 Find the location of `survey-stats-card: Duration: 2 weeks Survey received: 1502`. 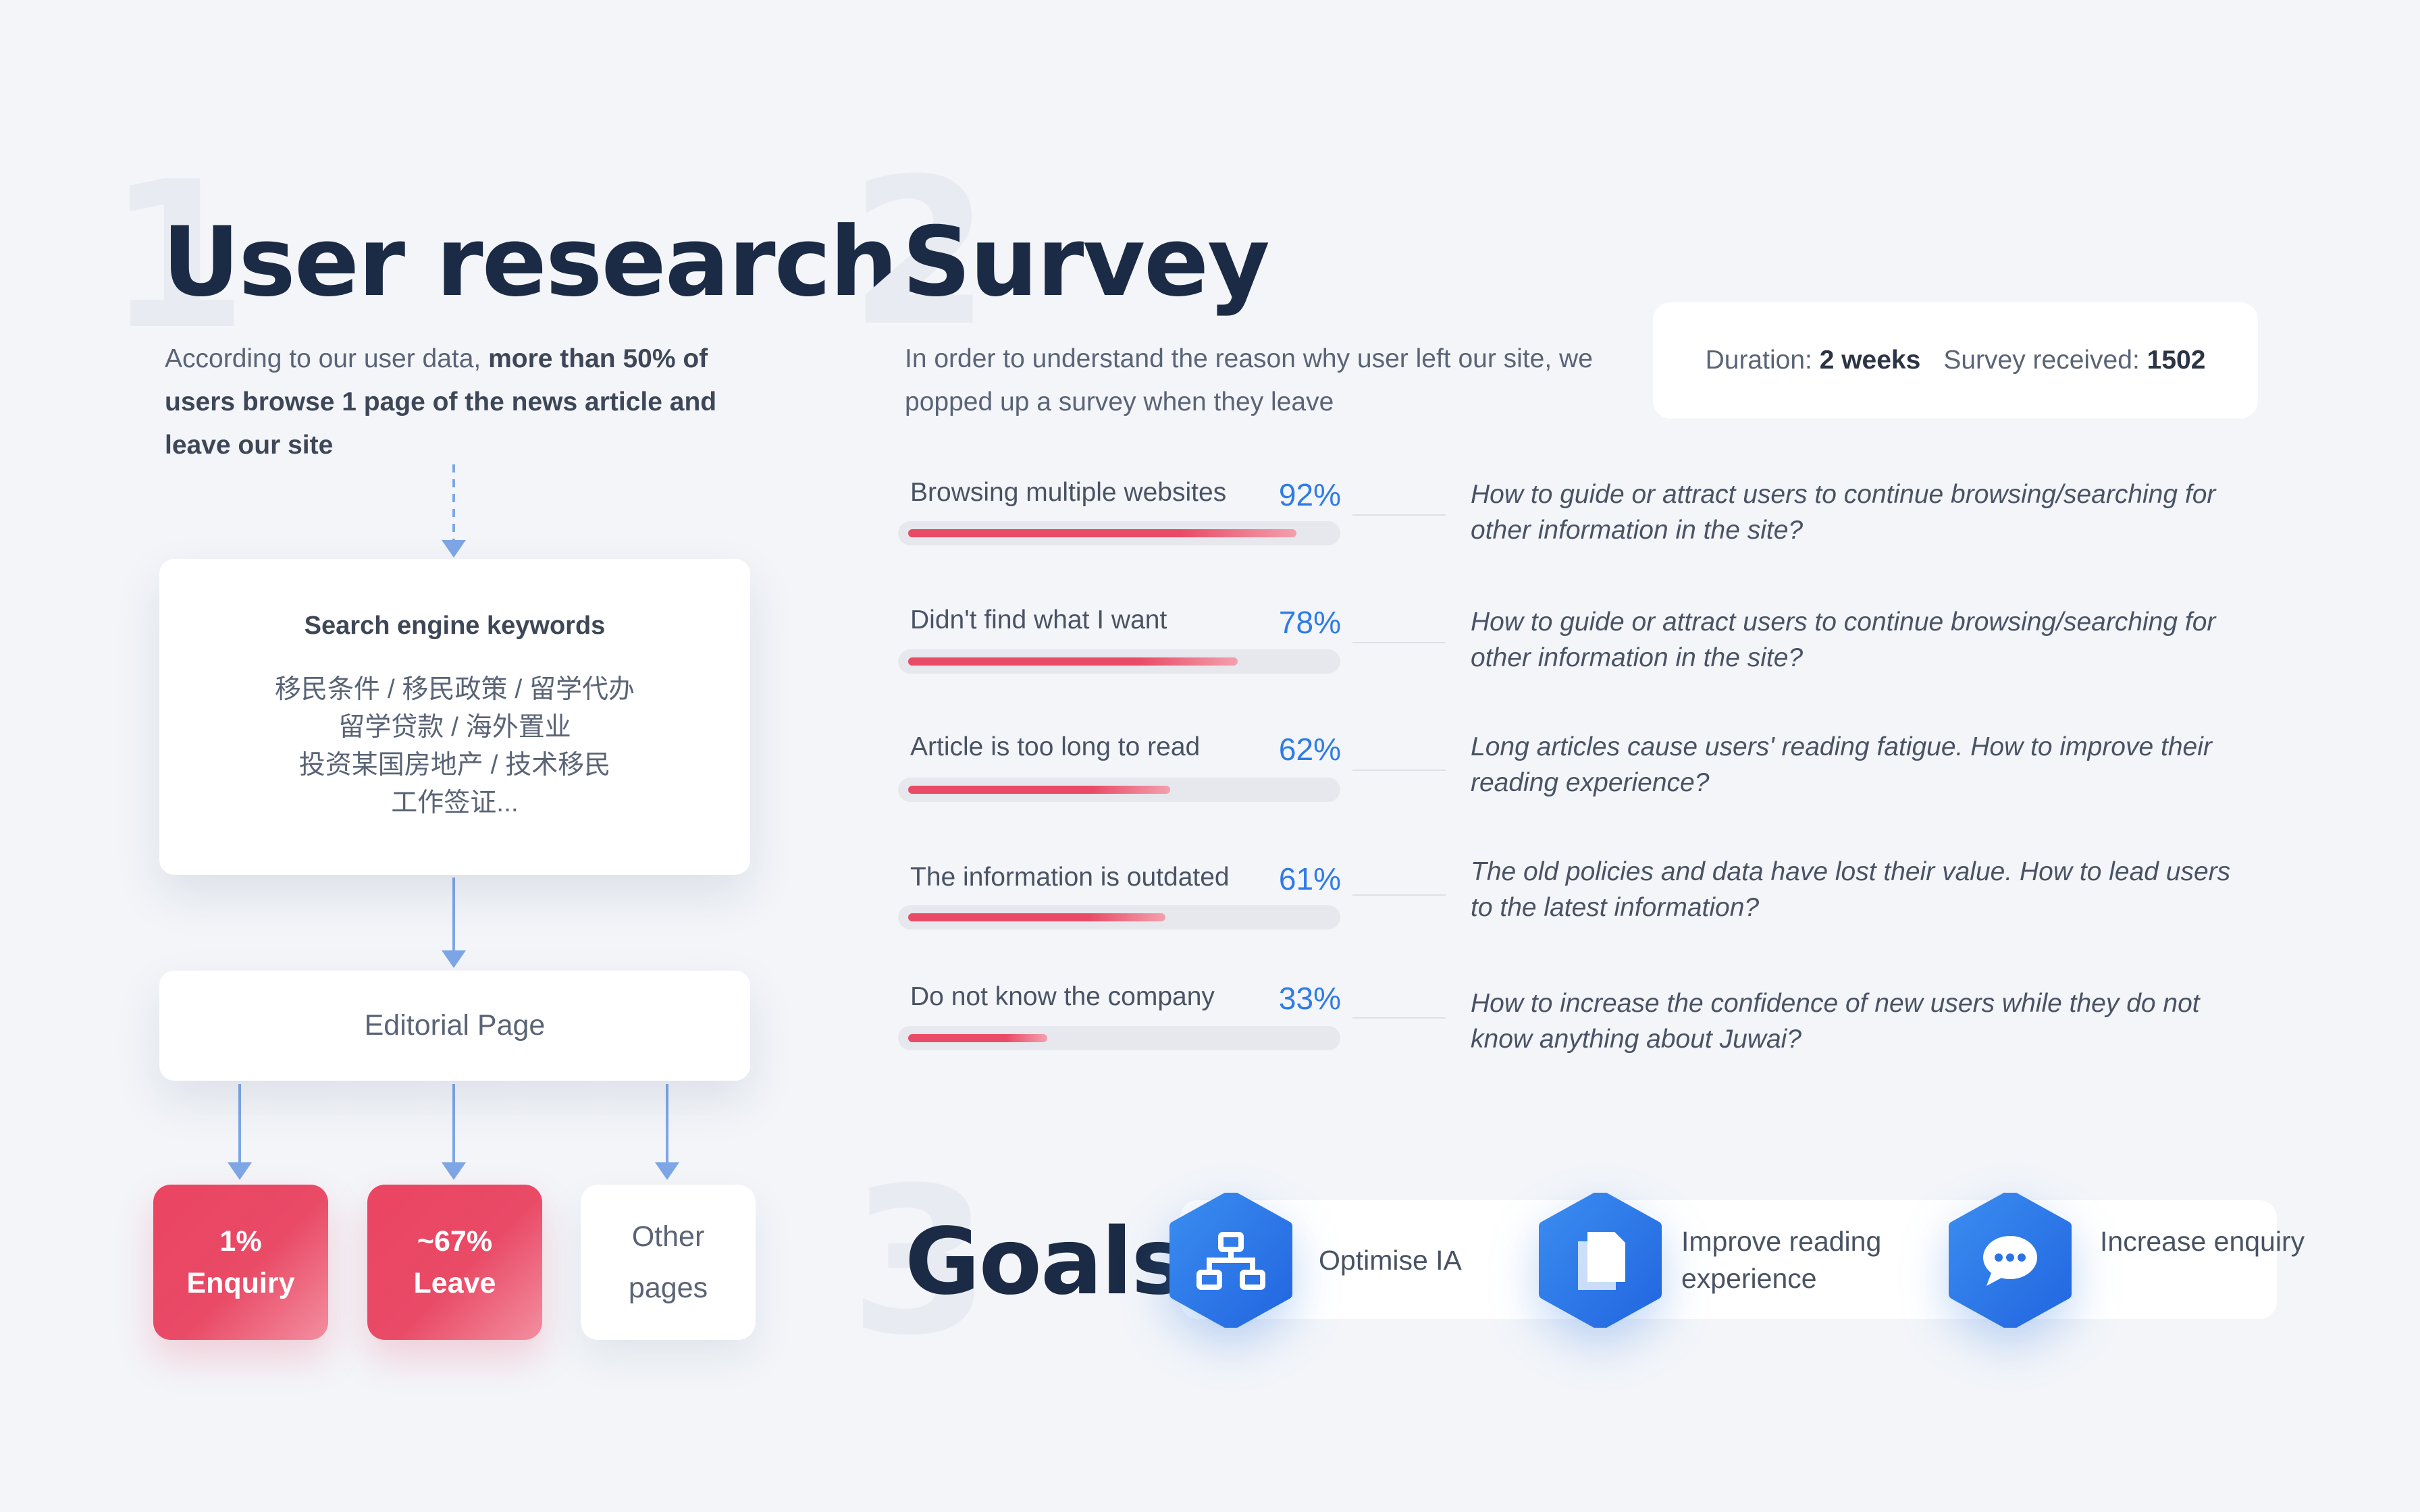

survey-stats-card: Duration: 2 weeks Survey received: 1502 is located at coordinates (1955, 360).